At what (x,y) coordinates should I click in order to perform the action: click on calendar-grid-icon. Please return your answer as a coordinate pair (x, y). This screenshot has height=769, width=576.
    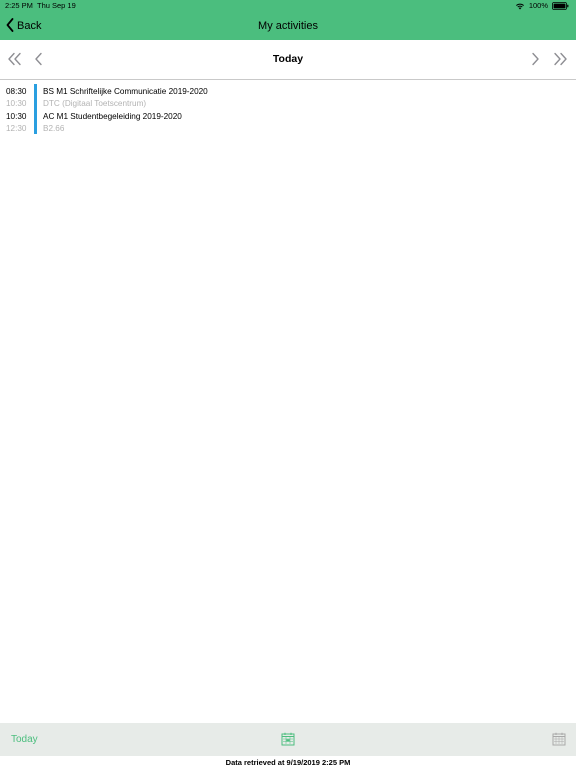
    Looking at the image, I should click on (559, 739).